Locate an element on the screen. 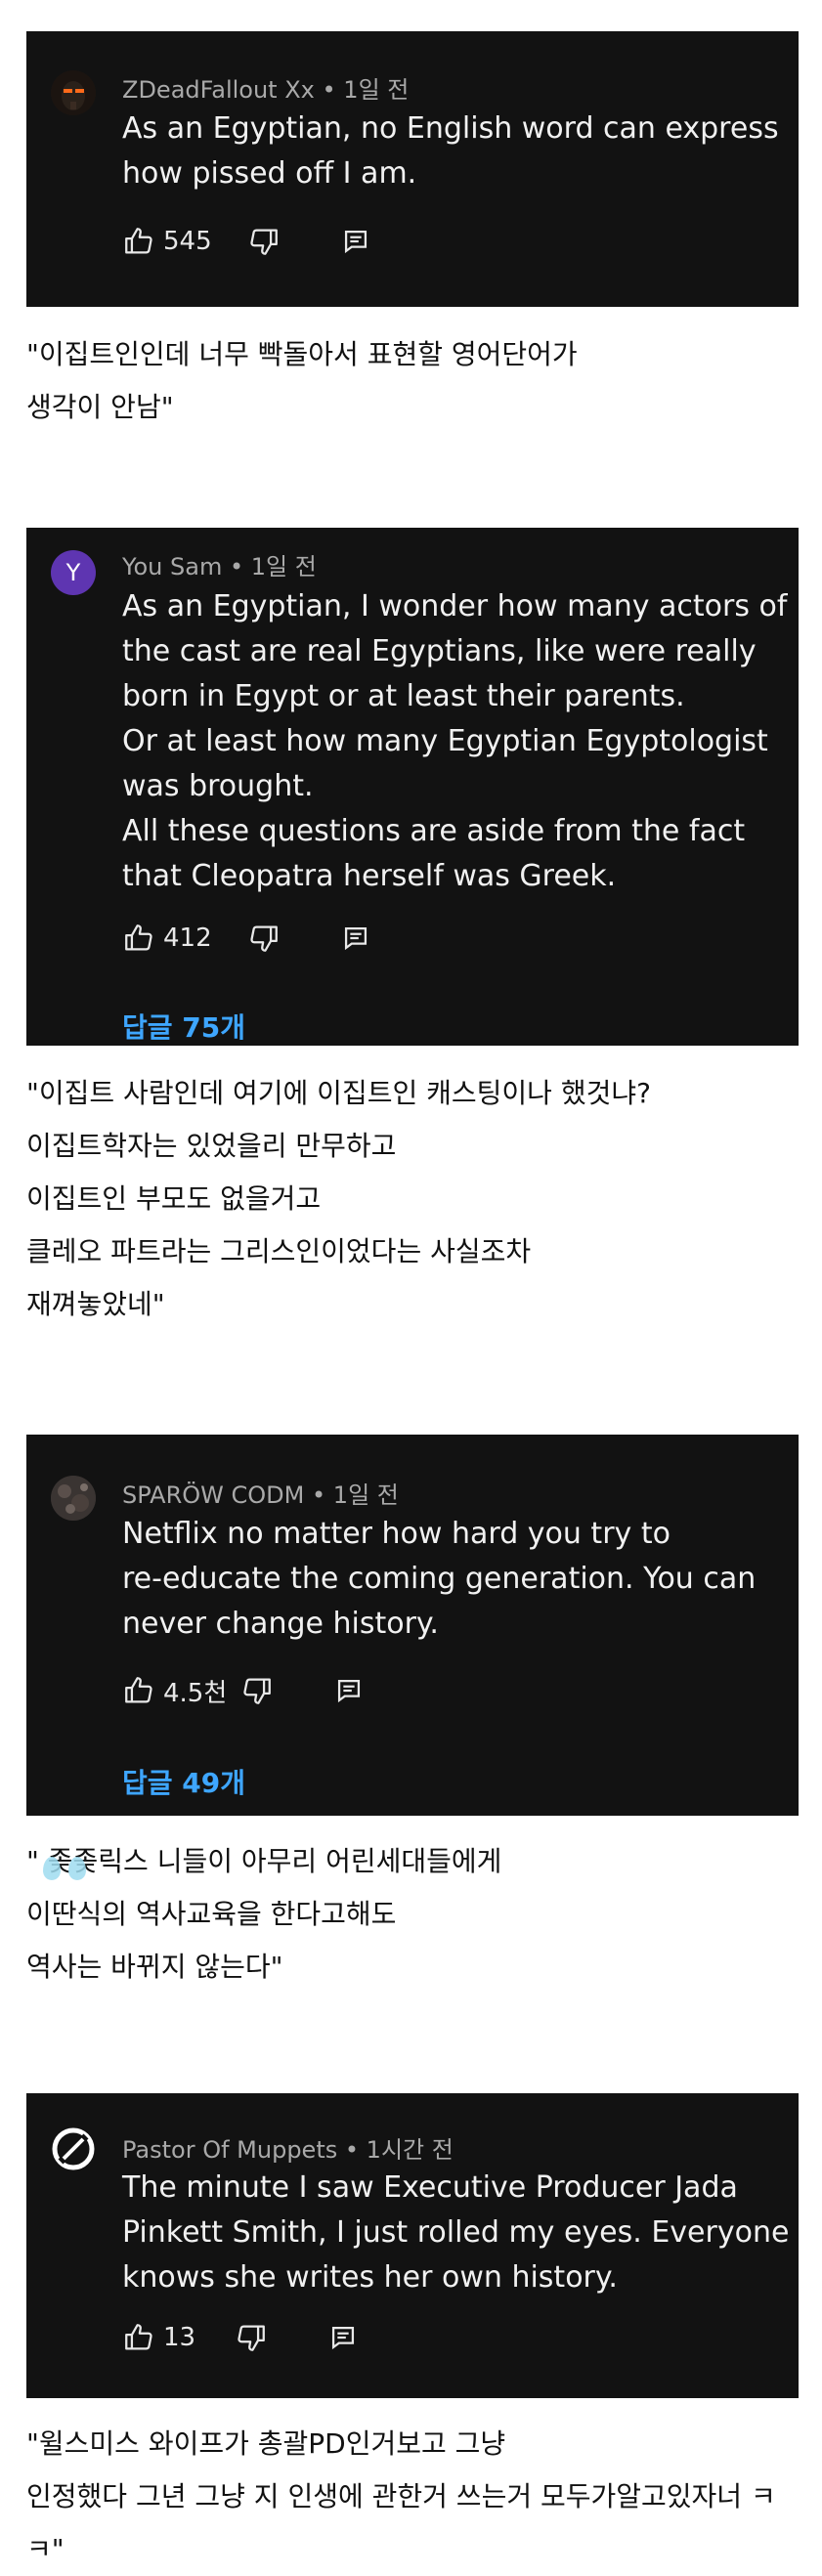  view-replies-link: 답글 49개 is located at coordinates (183, 1782).